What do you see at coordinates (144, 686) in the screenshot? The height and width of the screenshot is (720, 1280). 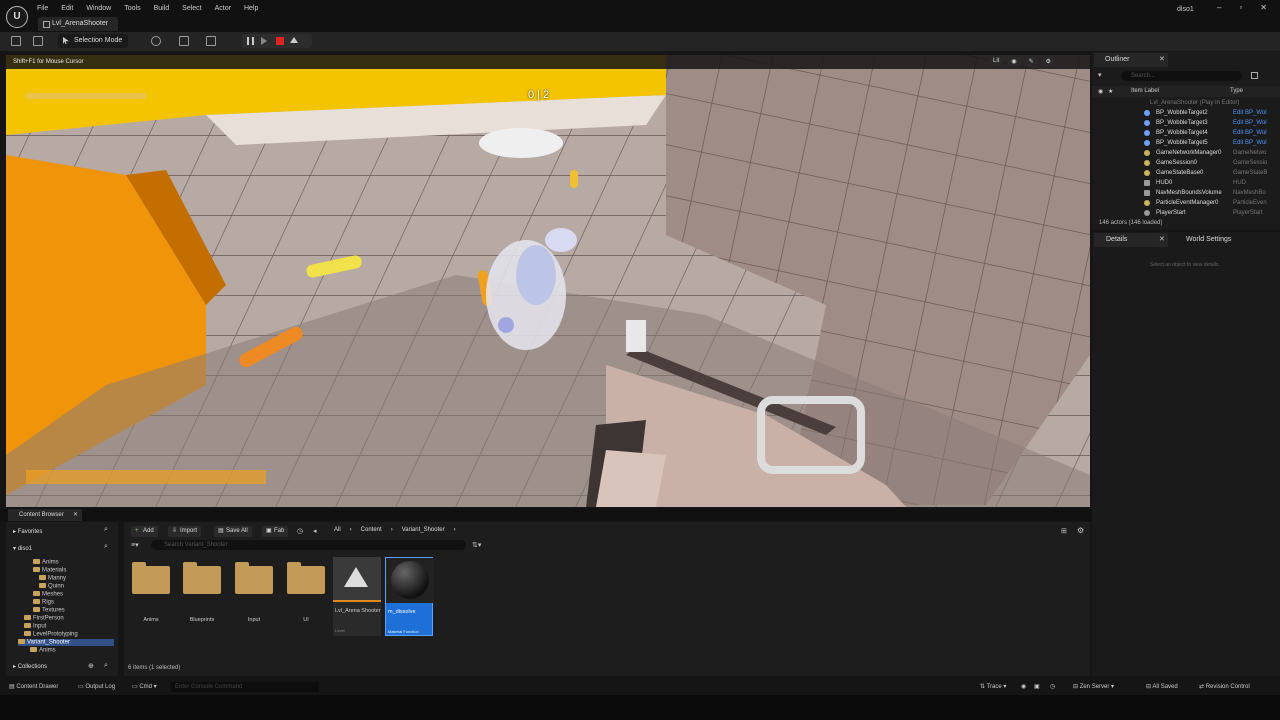 I see `cmd-dropdown: ▭ Cmd ▾` at bounding box center [144, 686].